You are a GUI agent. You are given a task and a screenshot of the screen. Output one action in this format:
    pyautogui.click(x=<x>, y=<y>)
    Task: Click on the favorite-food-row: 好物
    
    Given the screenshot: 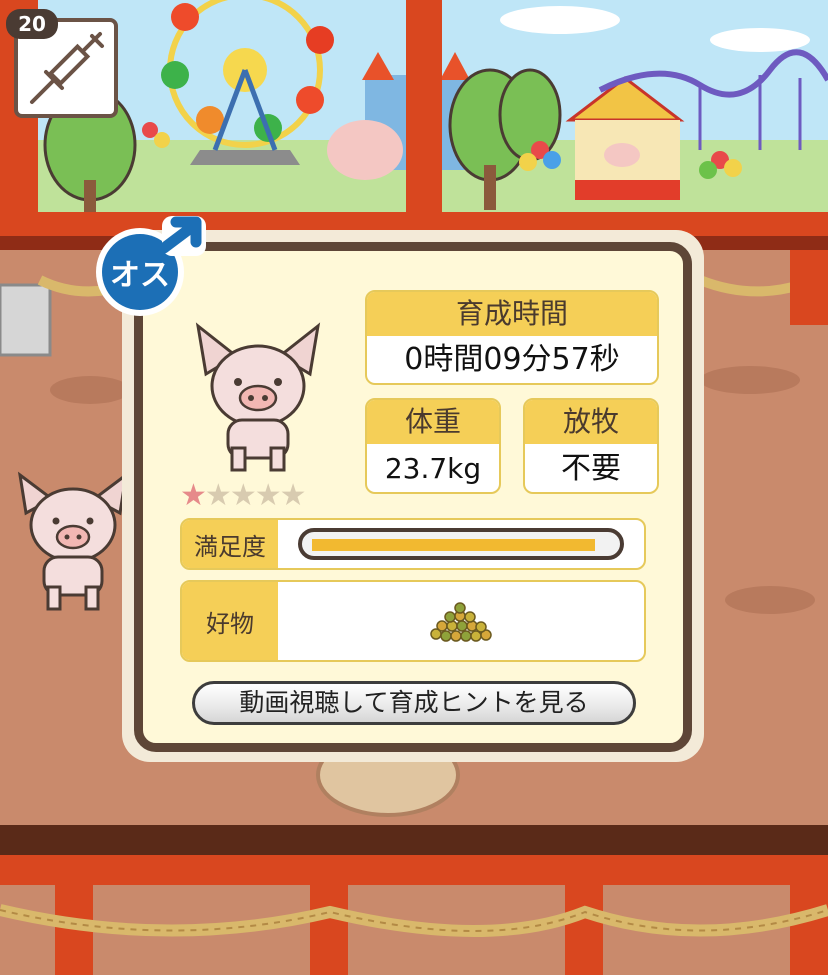 What is the action you would take?
    pyautogui.click(x=413, y=621)
    